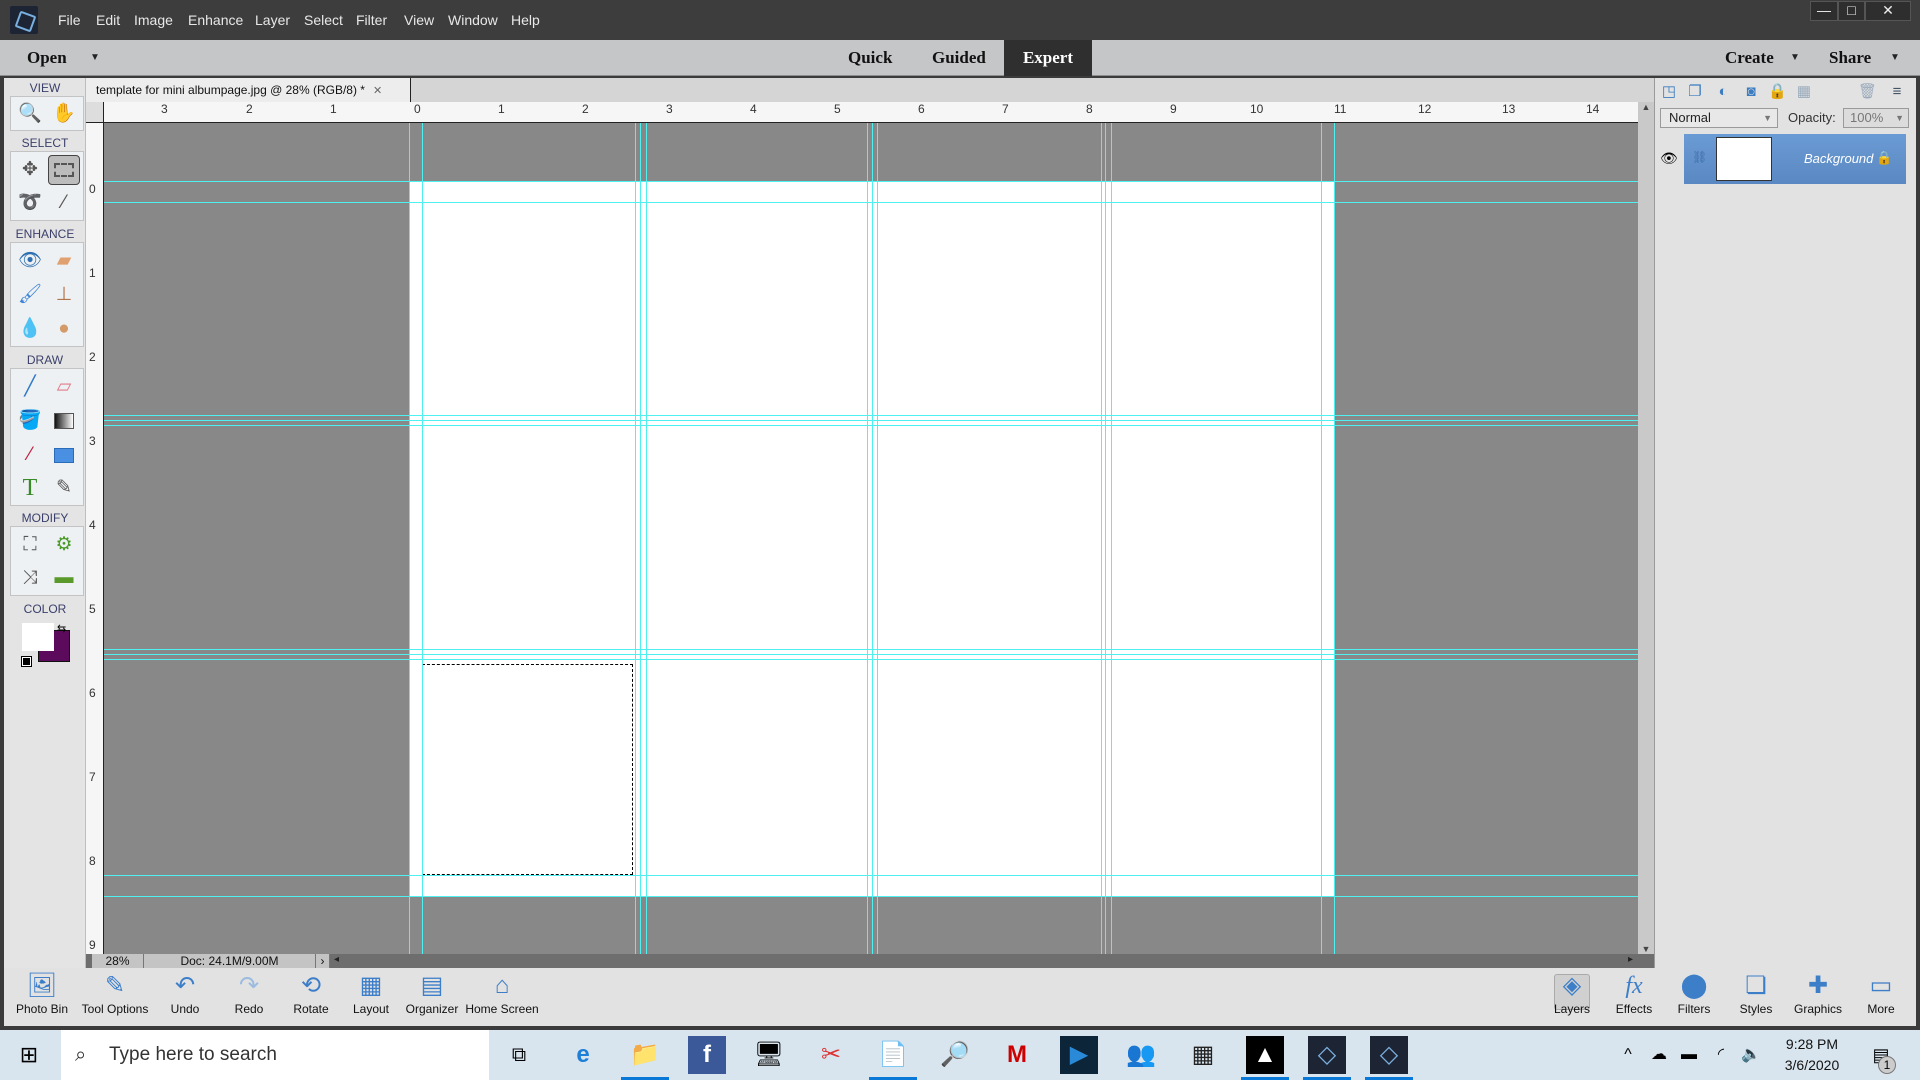 The height and width of the screenshot is (1080, 1920). What do you see at coordinates (1634, 997) in the screenshot?
I see `effects-button: fx Effects` at bounding box center [1634, 997].